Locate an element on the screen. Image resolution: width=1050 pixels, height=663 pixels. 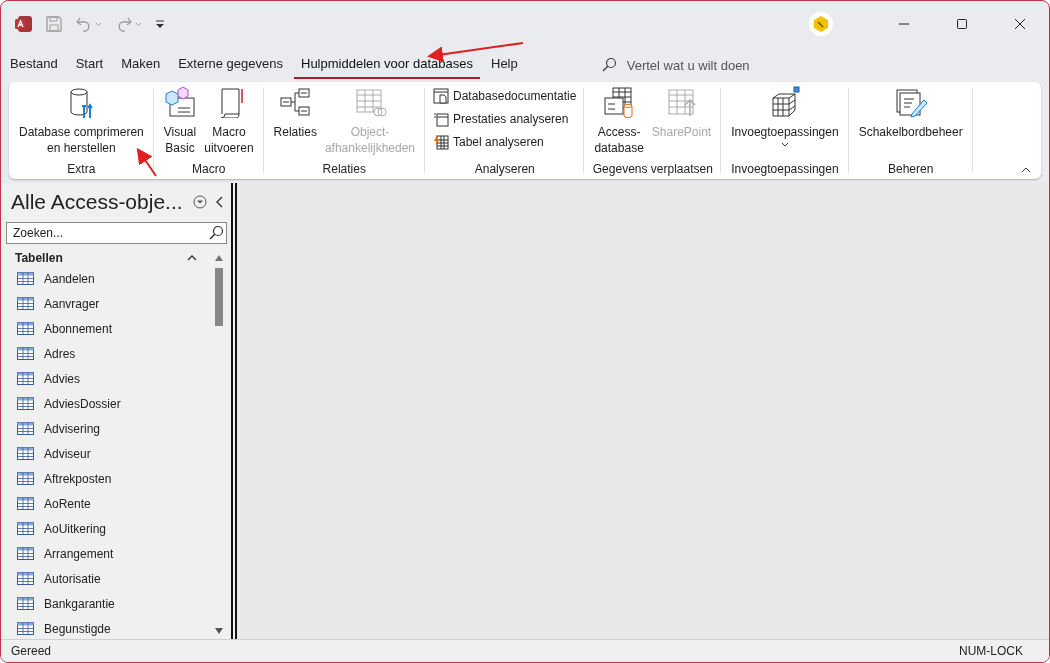
table-item: Arrangement is located at coordinates (106, 553).